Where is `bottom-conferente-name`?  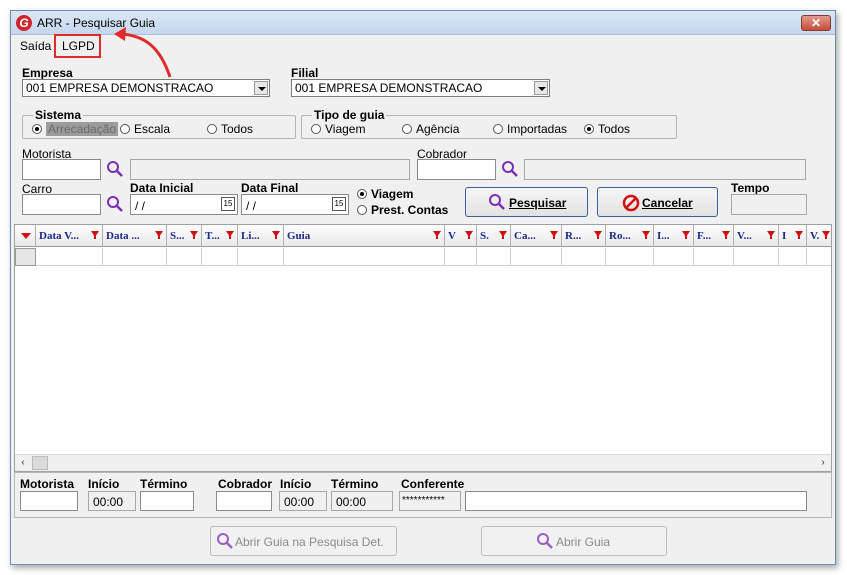 bottom-conferente-name is located at coordinates (636, 501).